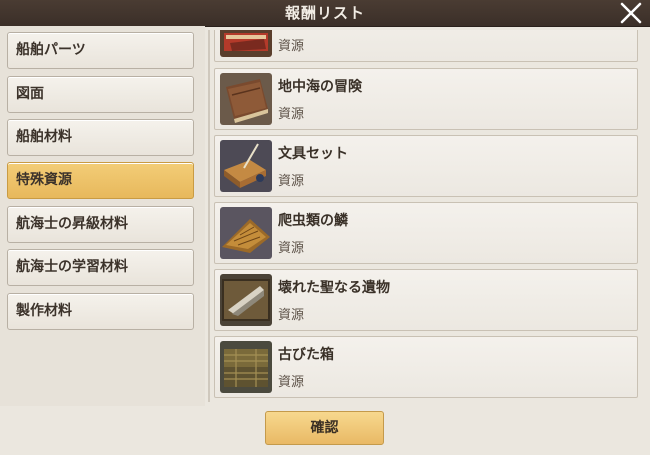 Image resolution: width=650 pixels, height=455 pixels. I want to click on reward-item: 資源, so click(426, 46).